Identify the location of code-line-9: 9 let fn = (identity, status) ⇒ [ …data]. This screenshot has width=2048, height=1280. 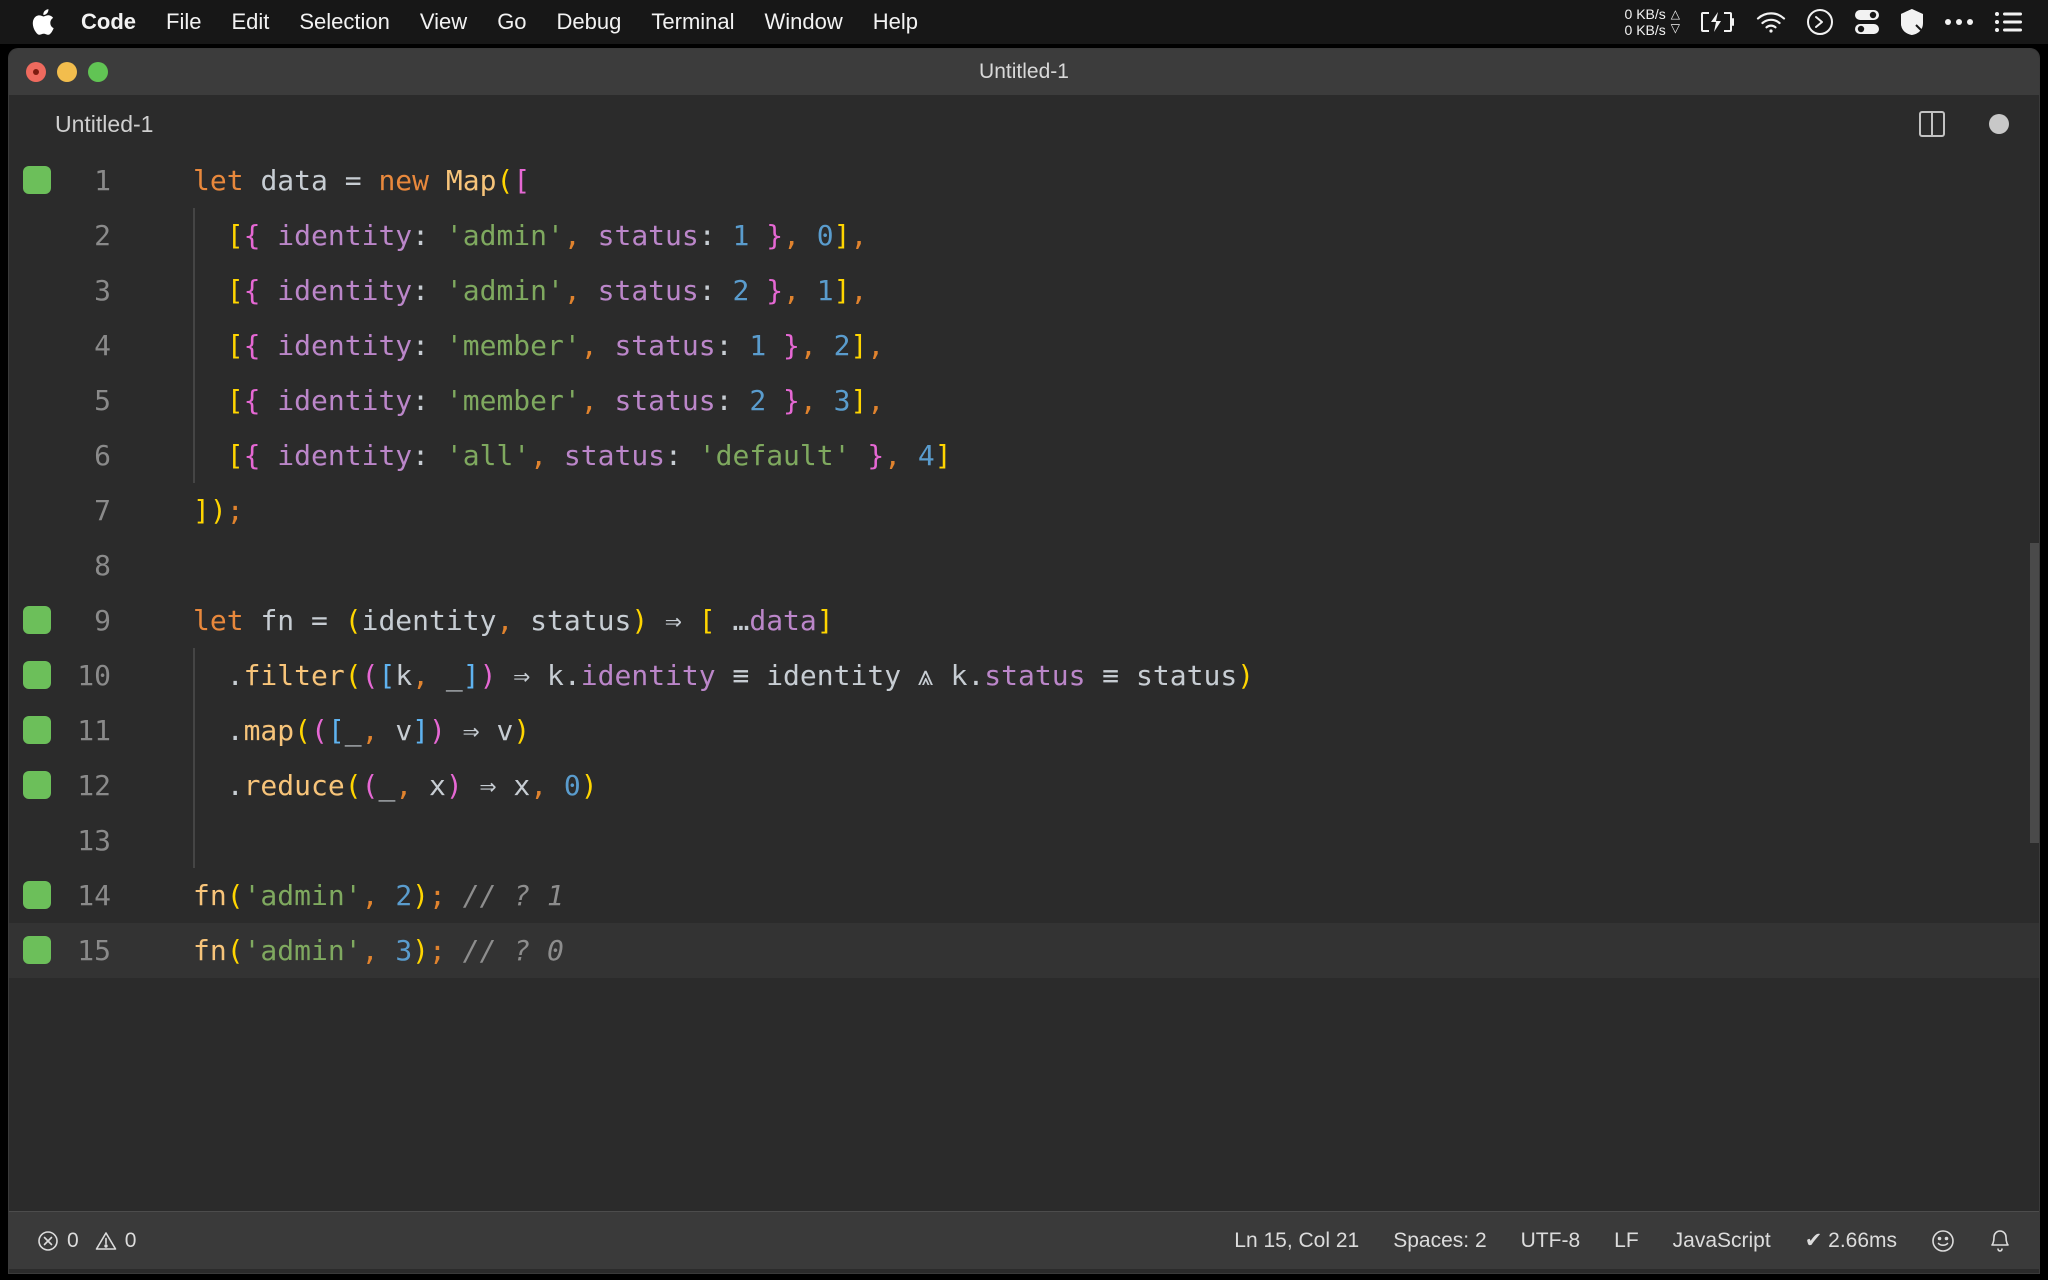
(1024, 620).